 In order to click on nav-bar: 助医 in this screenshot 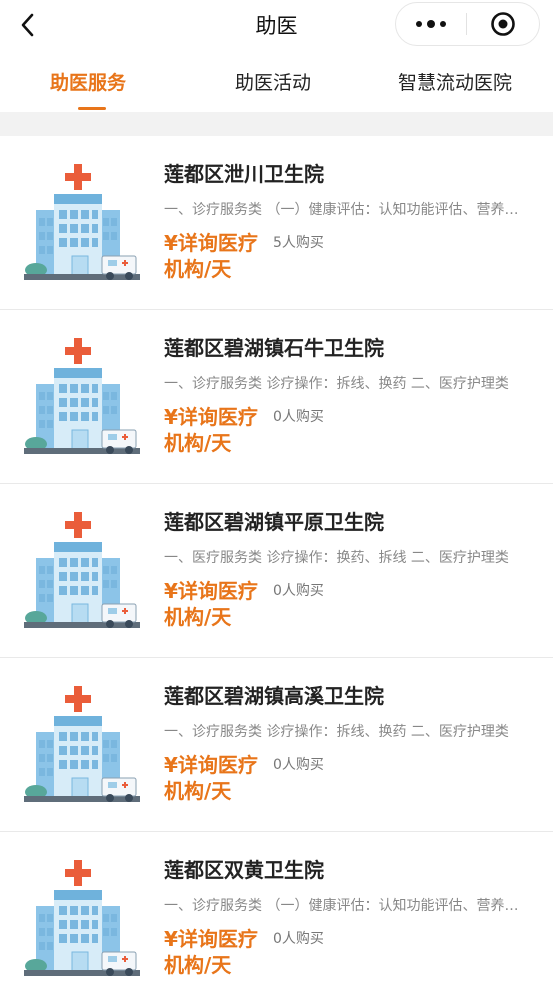, I will do `click(276, 25)`.